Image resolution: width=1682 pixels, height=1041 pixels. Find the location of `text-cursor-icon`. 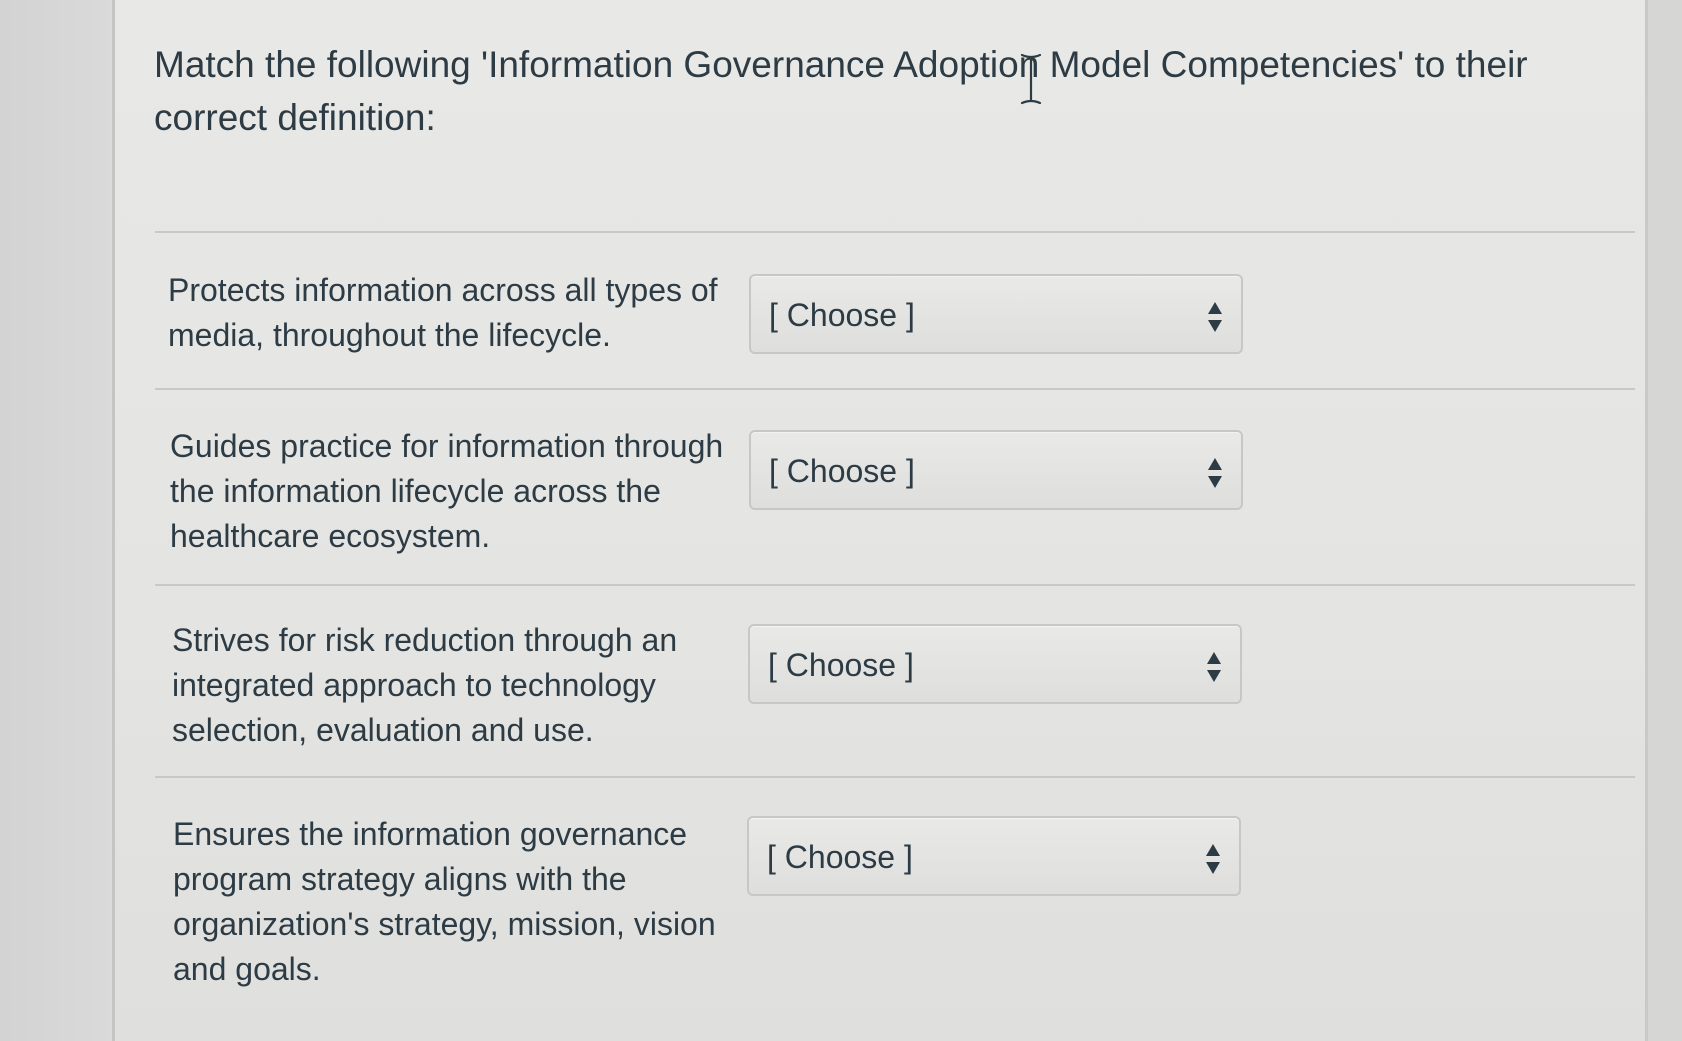

text-cursor-icon is located at coordinates (1031, 79).